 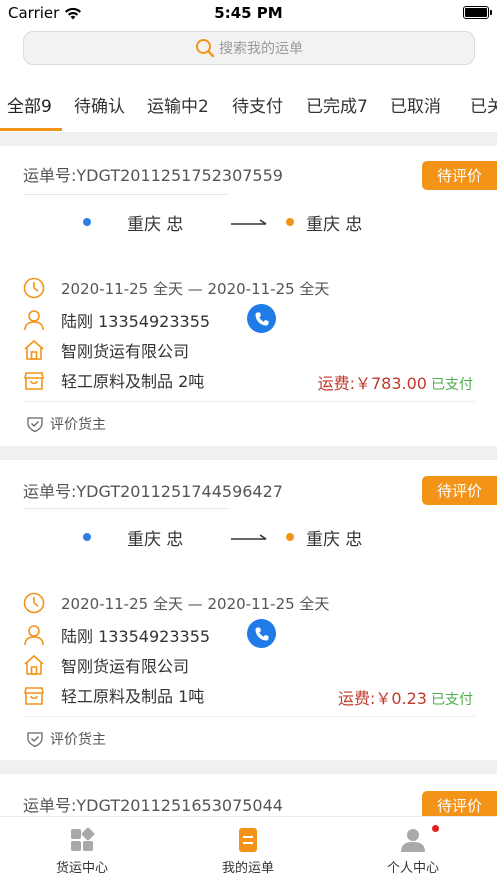 What do you see at coordinates (133, 696) in the screenshot?
I see `cargo-info: 轻工原料及制品 1吨` at bounding box center [133, 696].